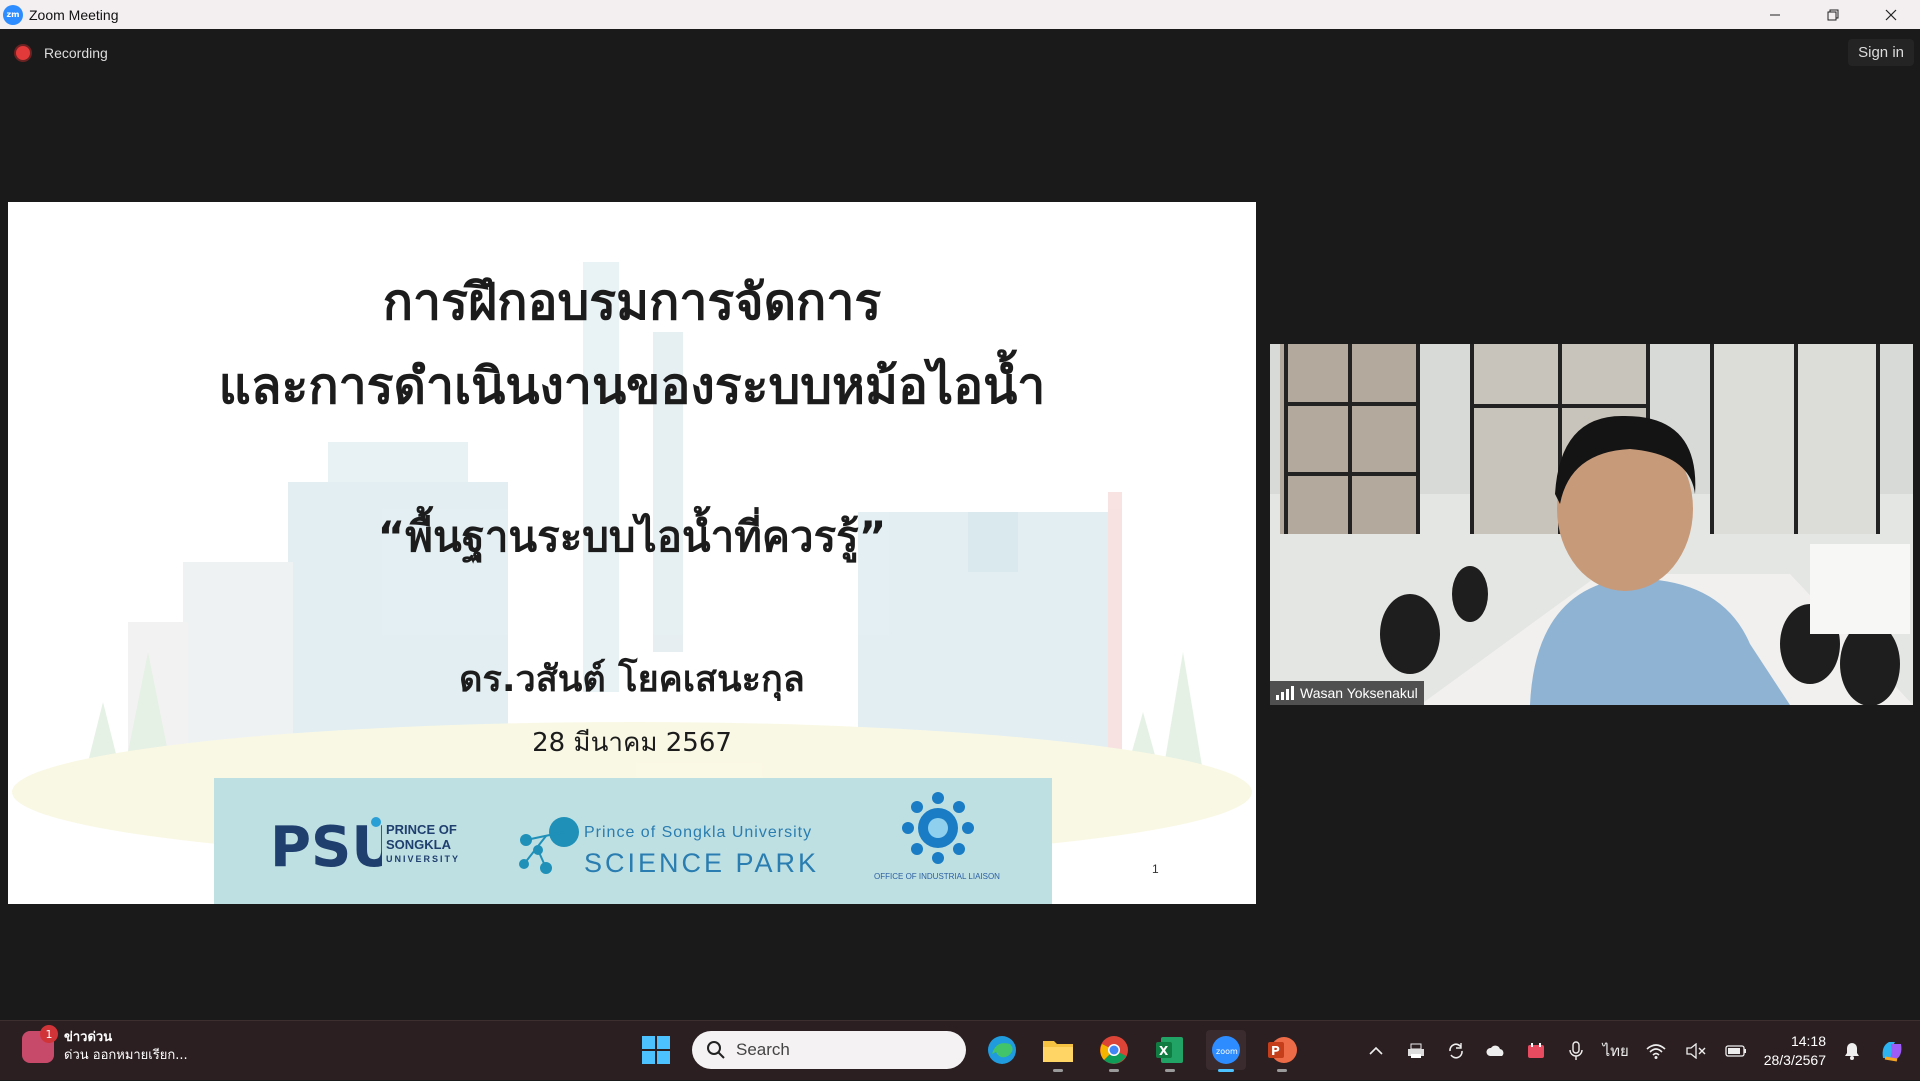 The image size is (1920, 1081). I want to click on restore-icon, so click(1833, 14).